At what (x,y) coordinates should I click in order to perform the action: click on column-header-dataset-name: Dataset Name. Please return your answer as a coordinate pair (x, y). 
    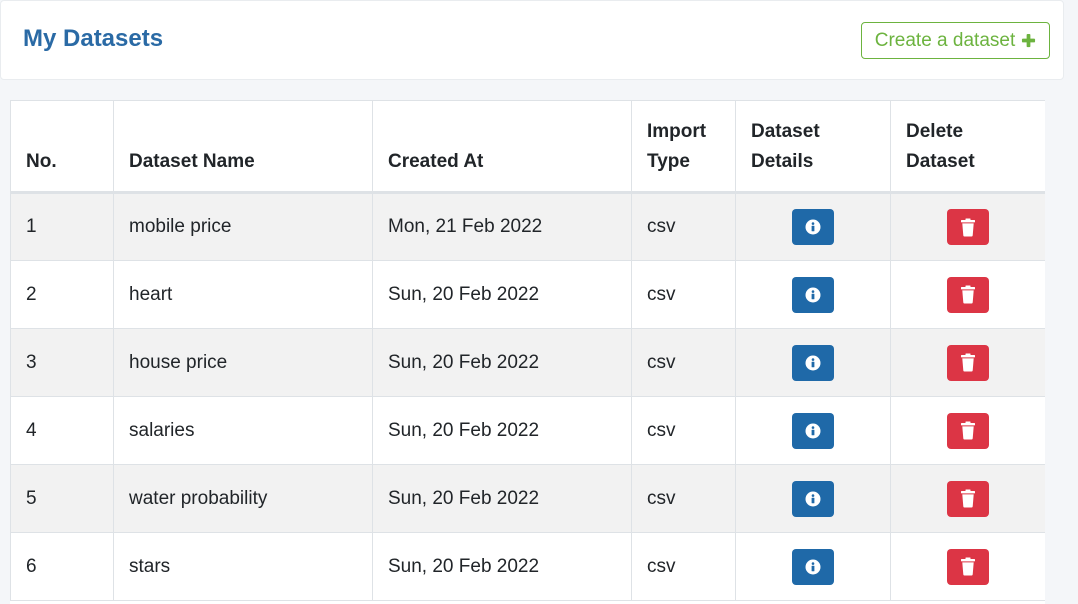
    Looking at the image, I should click on (243, 147).